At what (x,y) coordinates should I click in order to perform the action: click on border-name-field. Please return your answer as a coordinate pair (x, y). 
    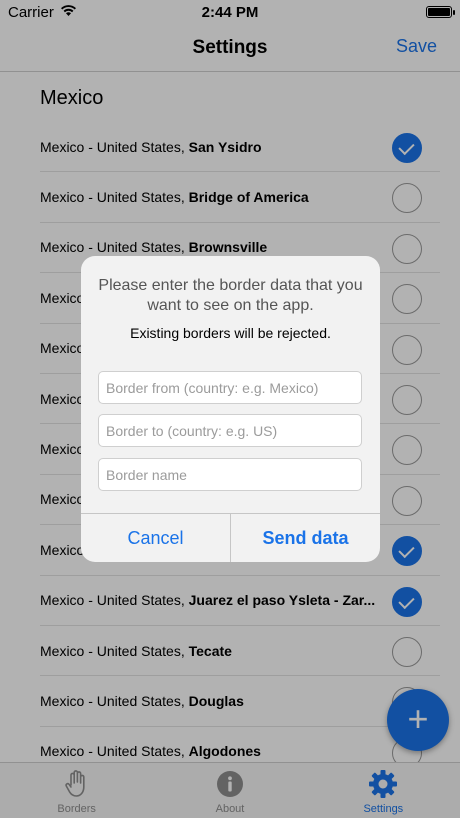
    Looking at the image, I should click on (230, 474).